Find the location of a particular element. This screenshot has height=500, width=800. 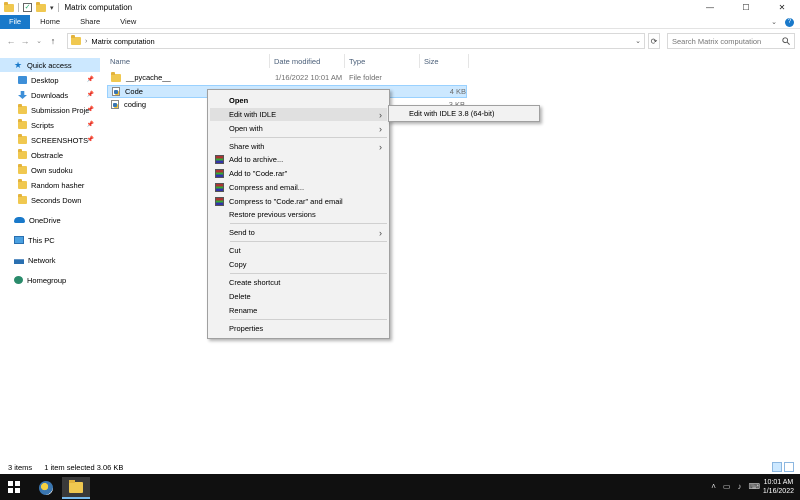

file-explorer-icon is located at coordinates (76, 486).